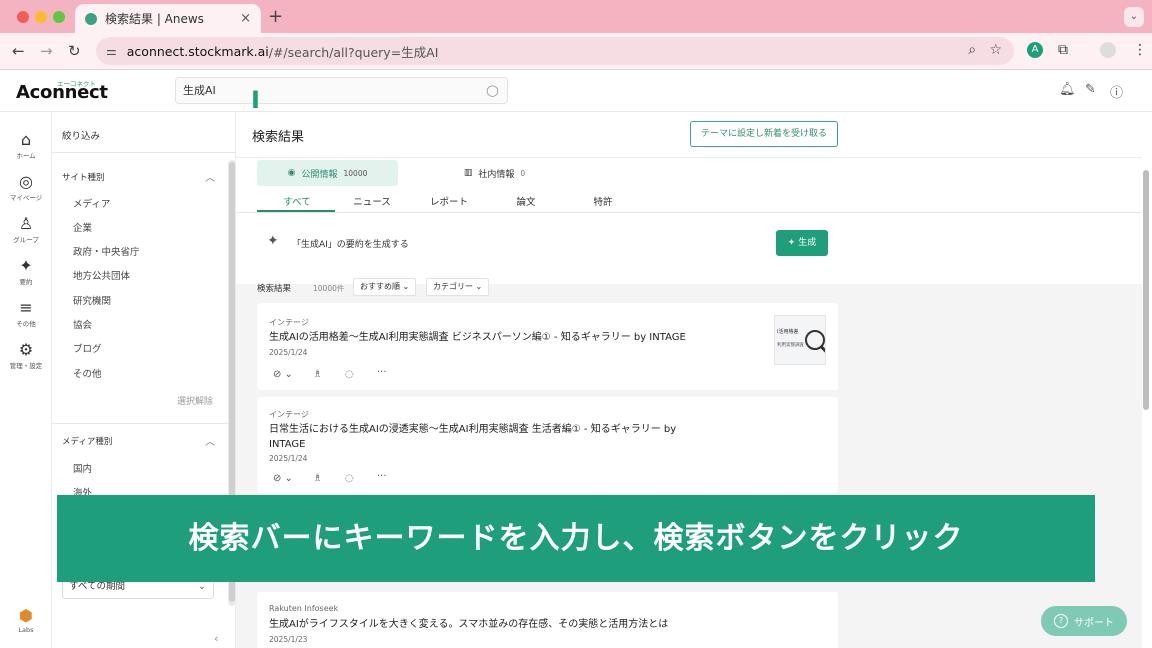 Image resolution: width=1152 pixels, height=648 pixels. I want to click on forward-icon: →, so click(46, 51).